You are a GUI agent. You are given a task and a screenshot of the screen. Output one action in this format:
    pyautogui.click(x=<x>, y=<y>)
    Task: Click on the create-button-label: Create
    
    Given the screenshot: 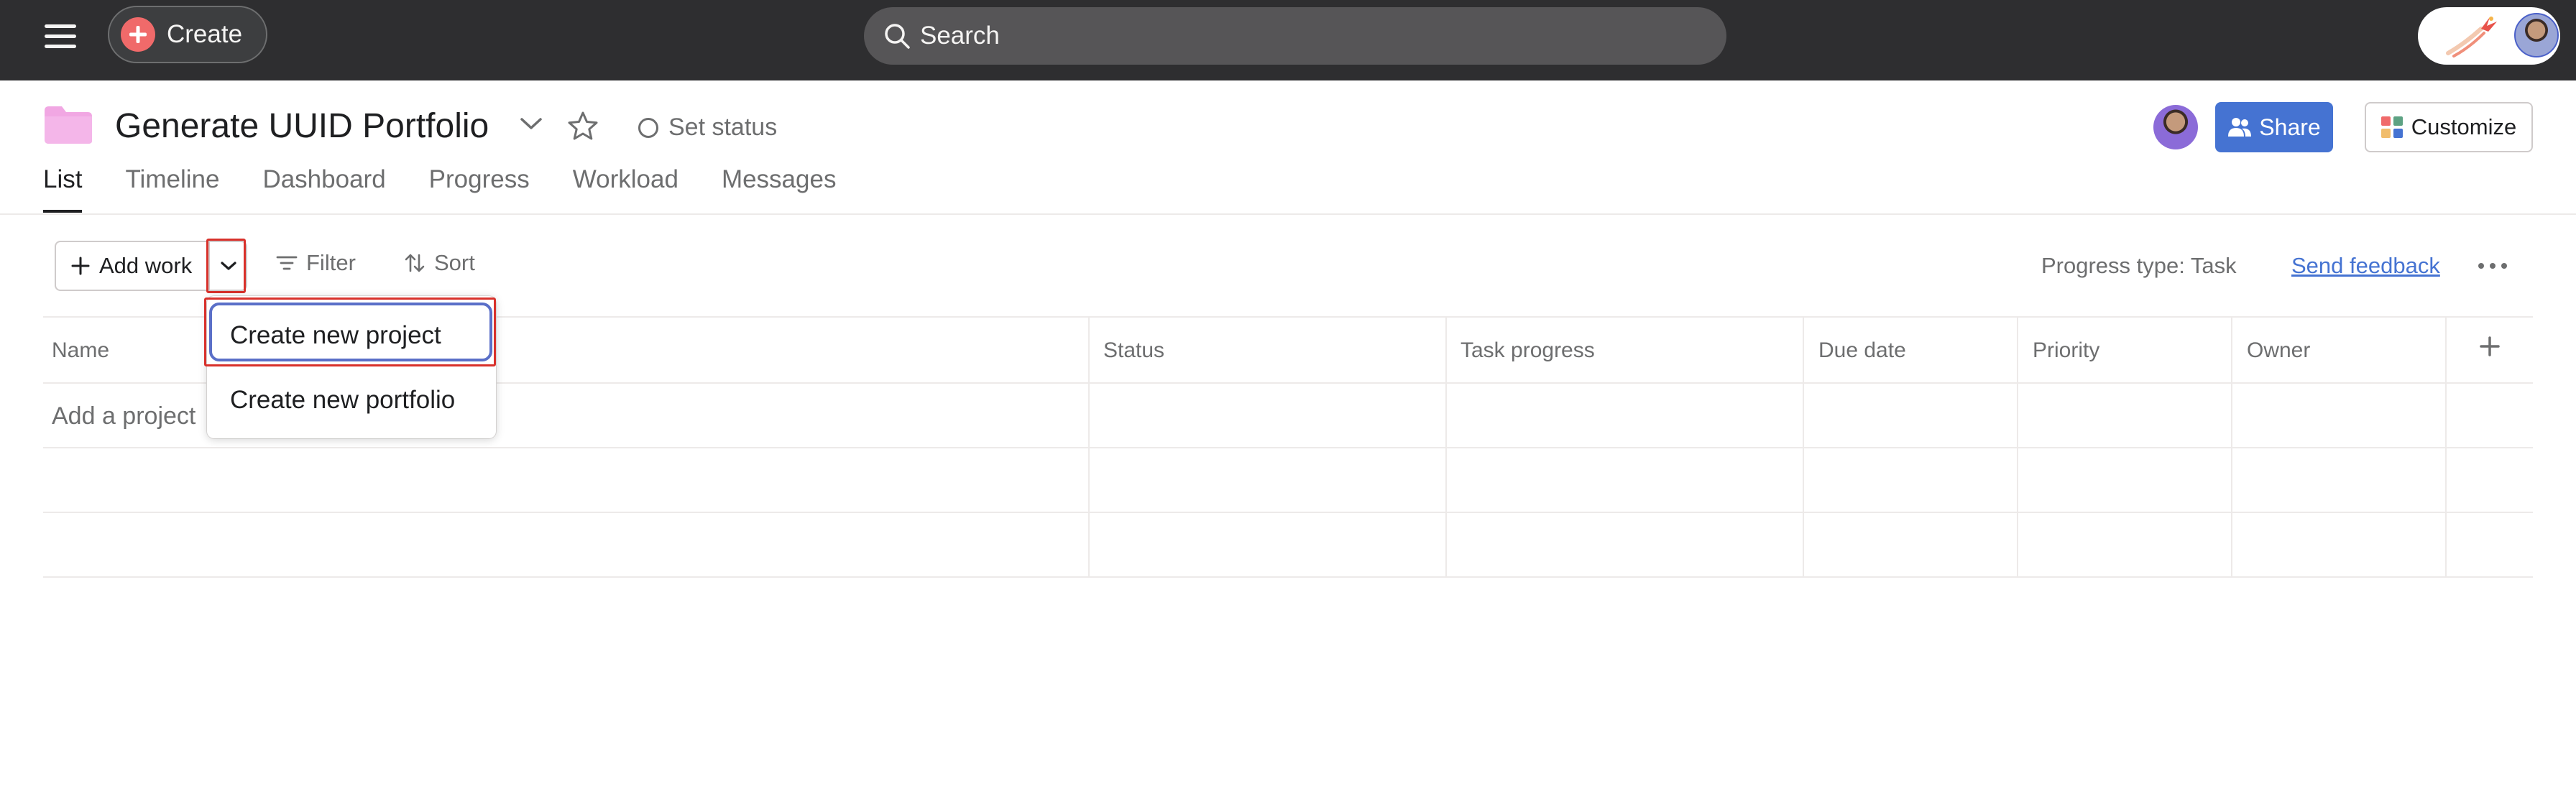 What is the action you would take?
    pyautogui.click(x=205, y=34)
    